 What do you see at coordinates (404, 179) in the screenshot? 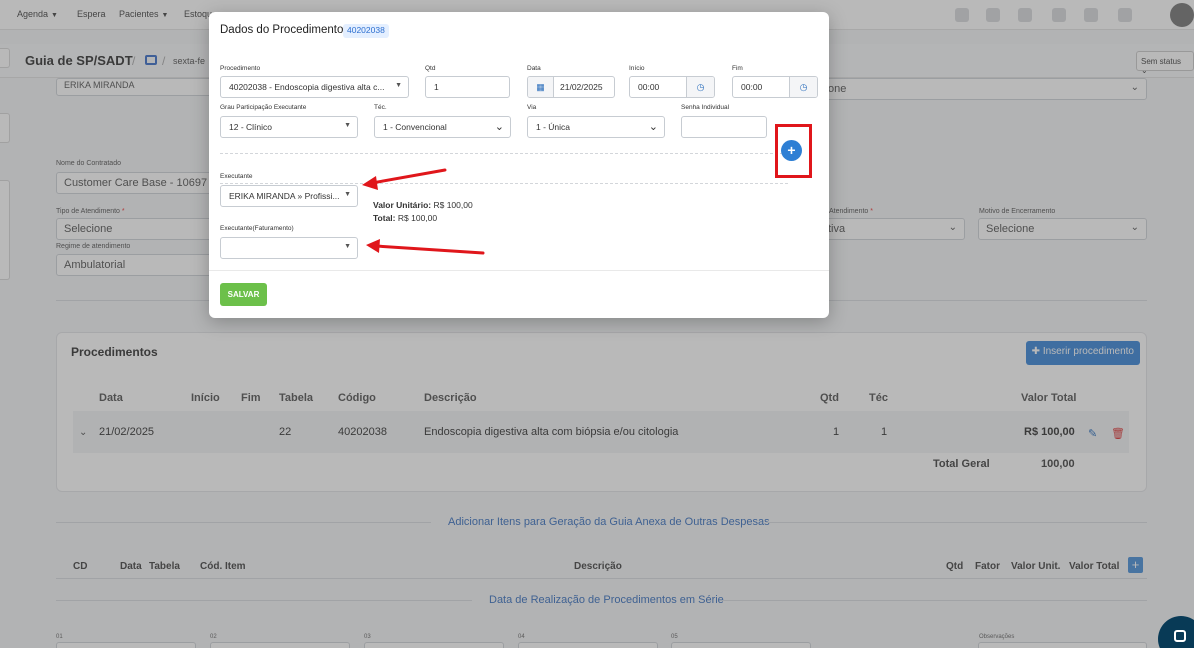
I see `arrow-to-executante` at bounding box center [404, 179].